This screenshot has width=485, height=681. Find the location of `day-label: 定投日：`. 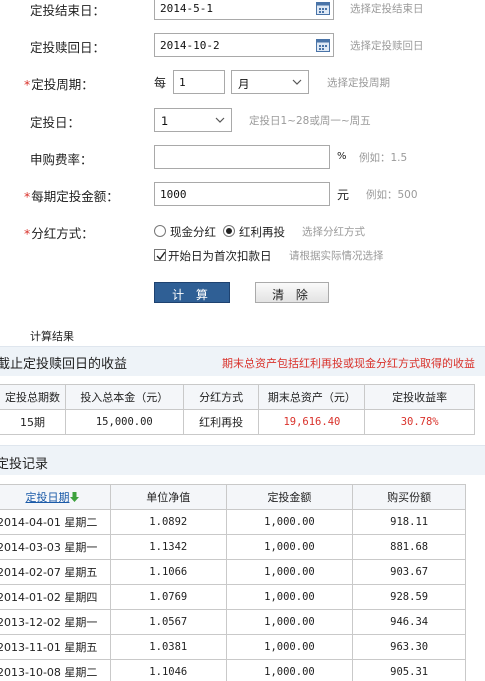

day-label: 定投日： is located at coordinates (55, 122).